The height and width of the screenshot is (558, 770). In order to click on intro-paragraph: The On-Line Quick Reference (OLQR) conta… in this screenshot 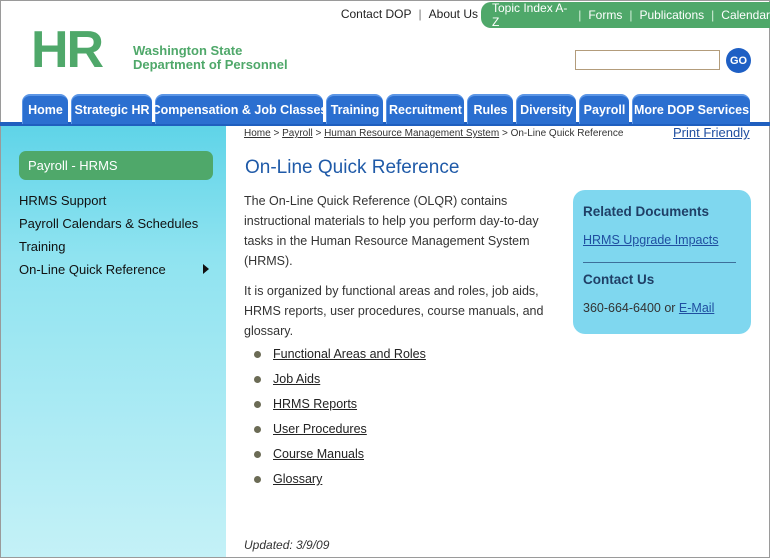, I will do `click(391, 231)`.